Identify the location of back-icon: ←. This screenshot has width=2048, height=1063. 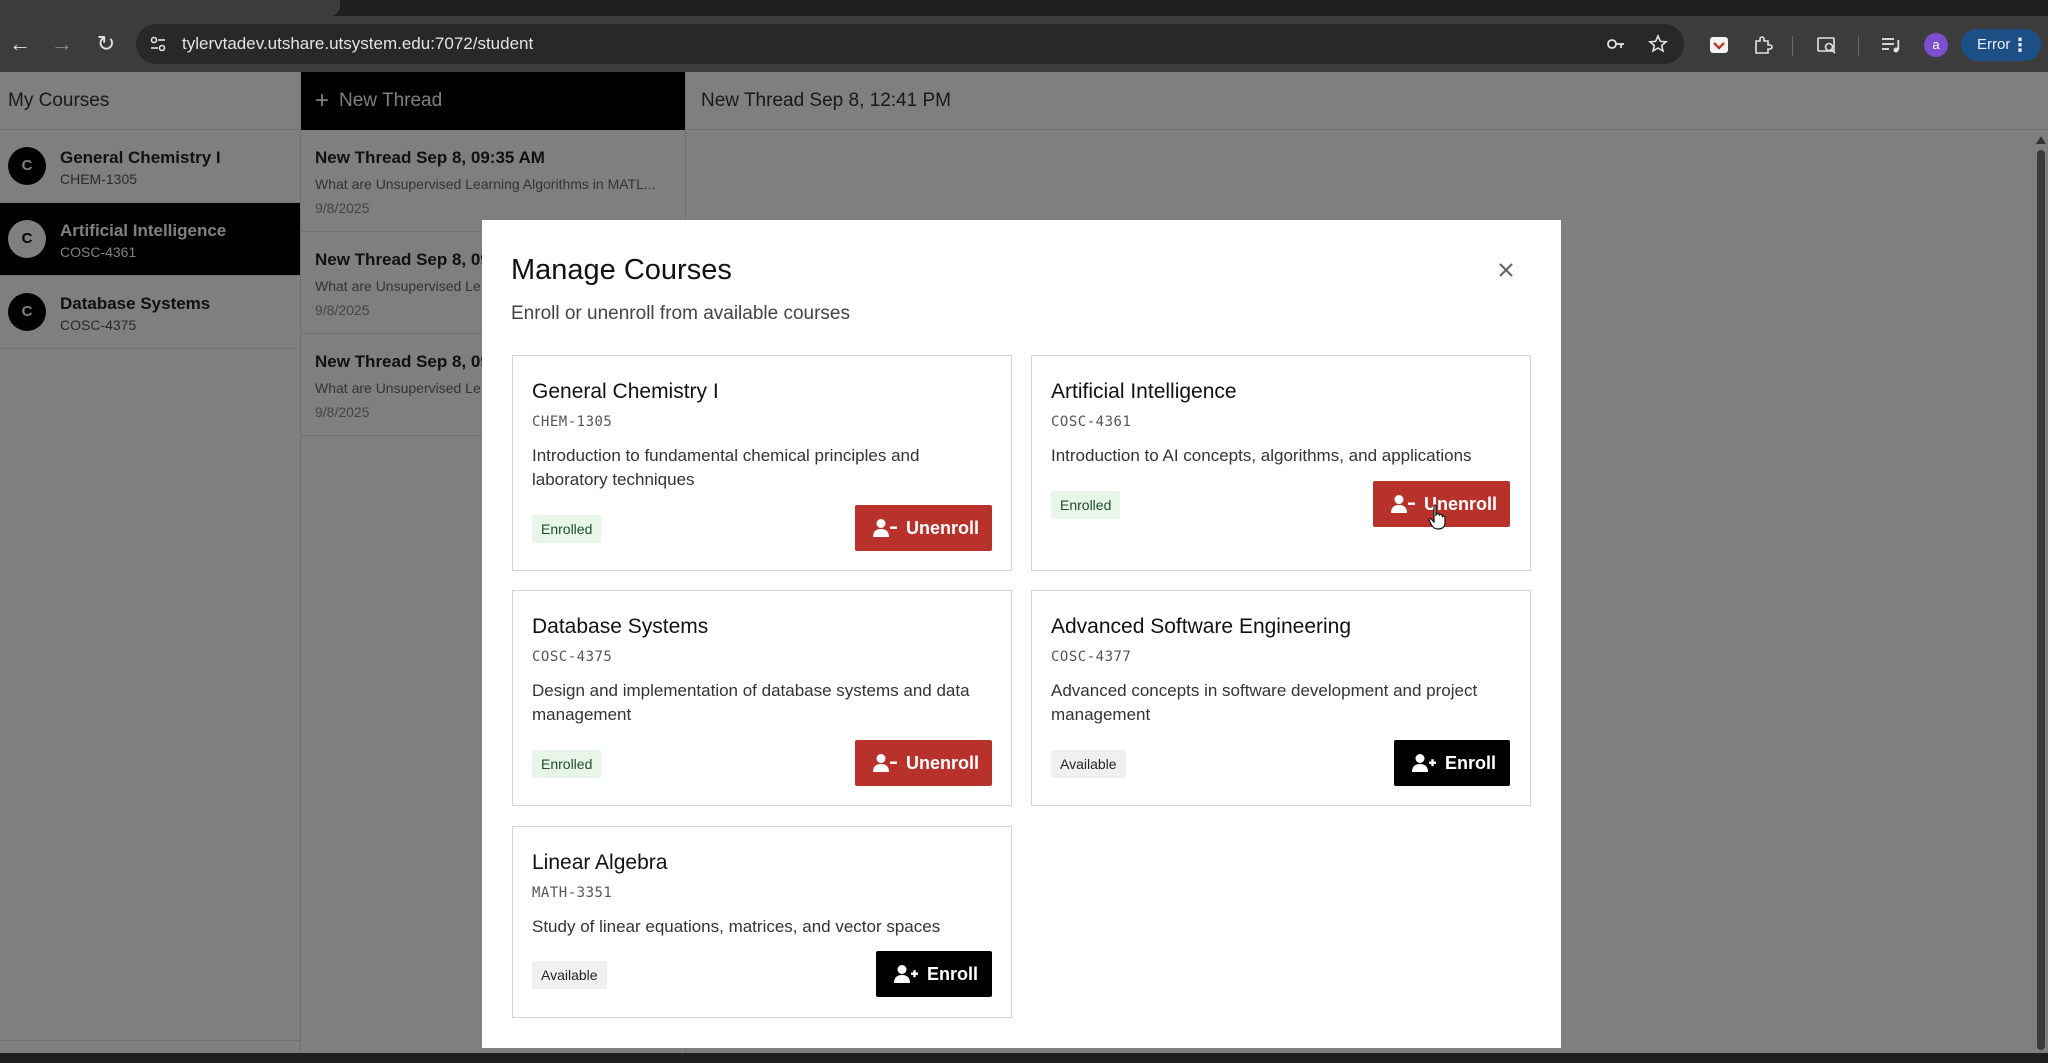
(20, 44).